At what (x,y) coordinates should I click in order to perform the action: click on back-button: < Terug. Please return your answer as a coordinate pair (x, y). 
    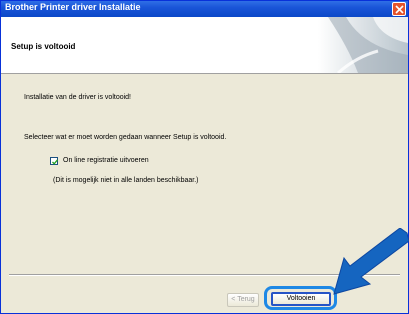
    Looking at the image, I should click on (243, 300).